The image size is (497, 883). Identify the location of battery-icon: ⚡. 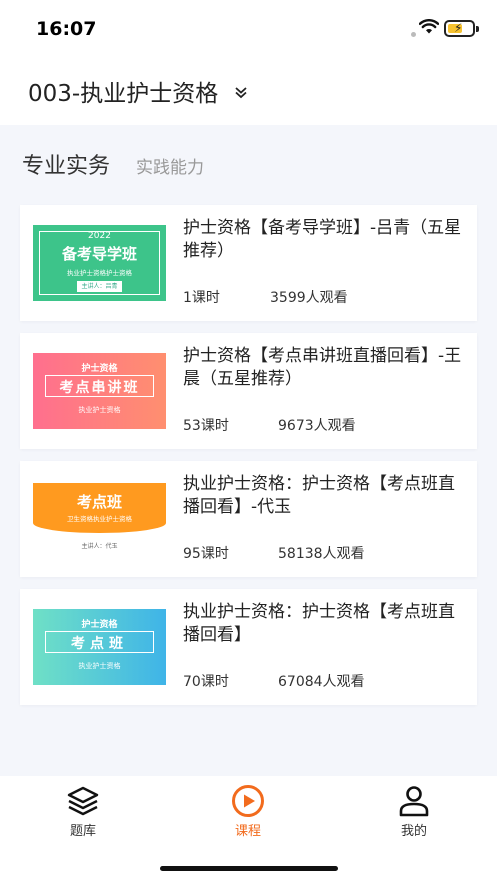
(459, 28).